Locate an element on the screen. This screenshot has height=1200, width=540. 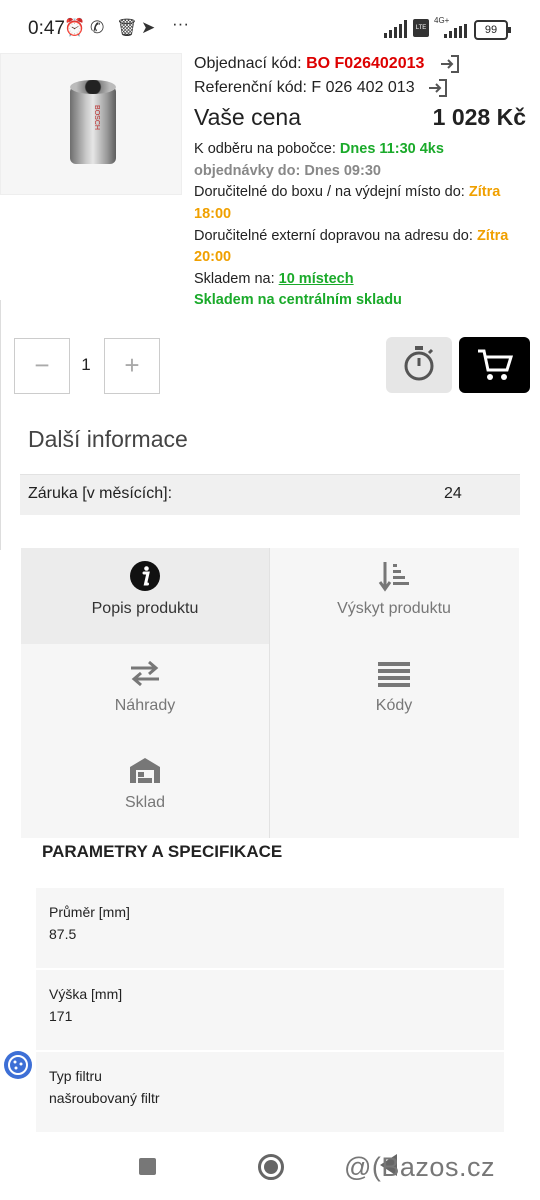
order-code-line: Objednací kód: BO F026402013 is located at coordinates (309, 64).